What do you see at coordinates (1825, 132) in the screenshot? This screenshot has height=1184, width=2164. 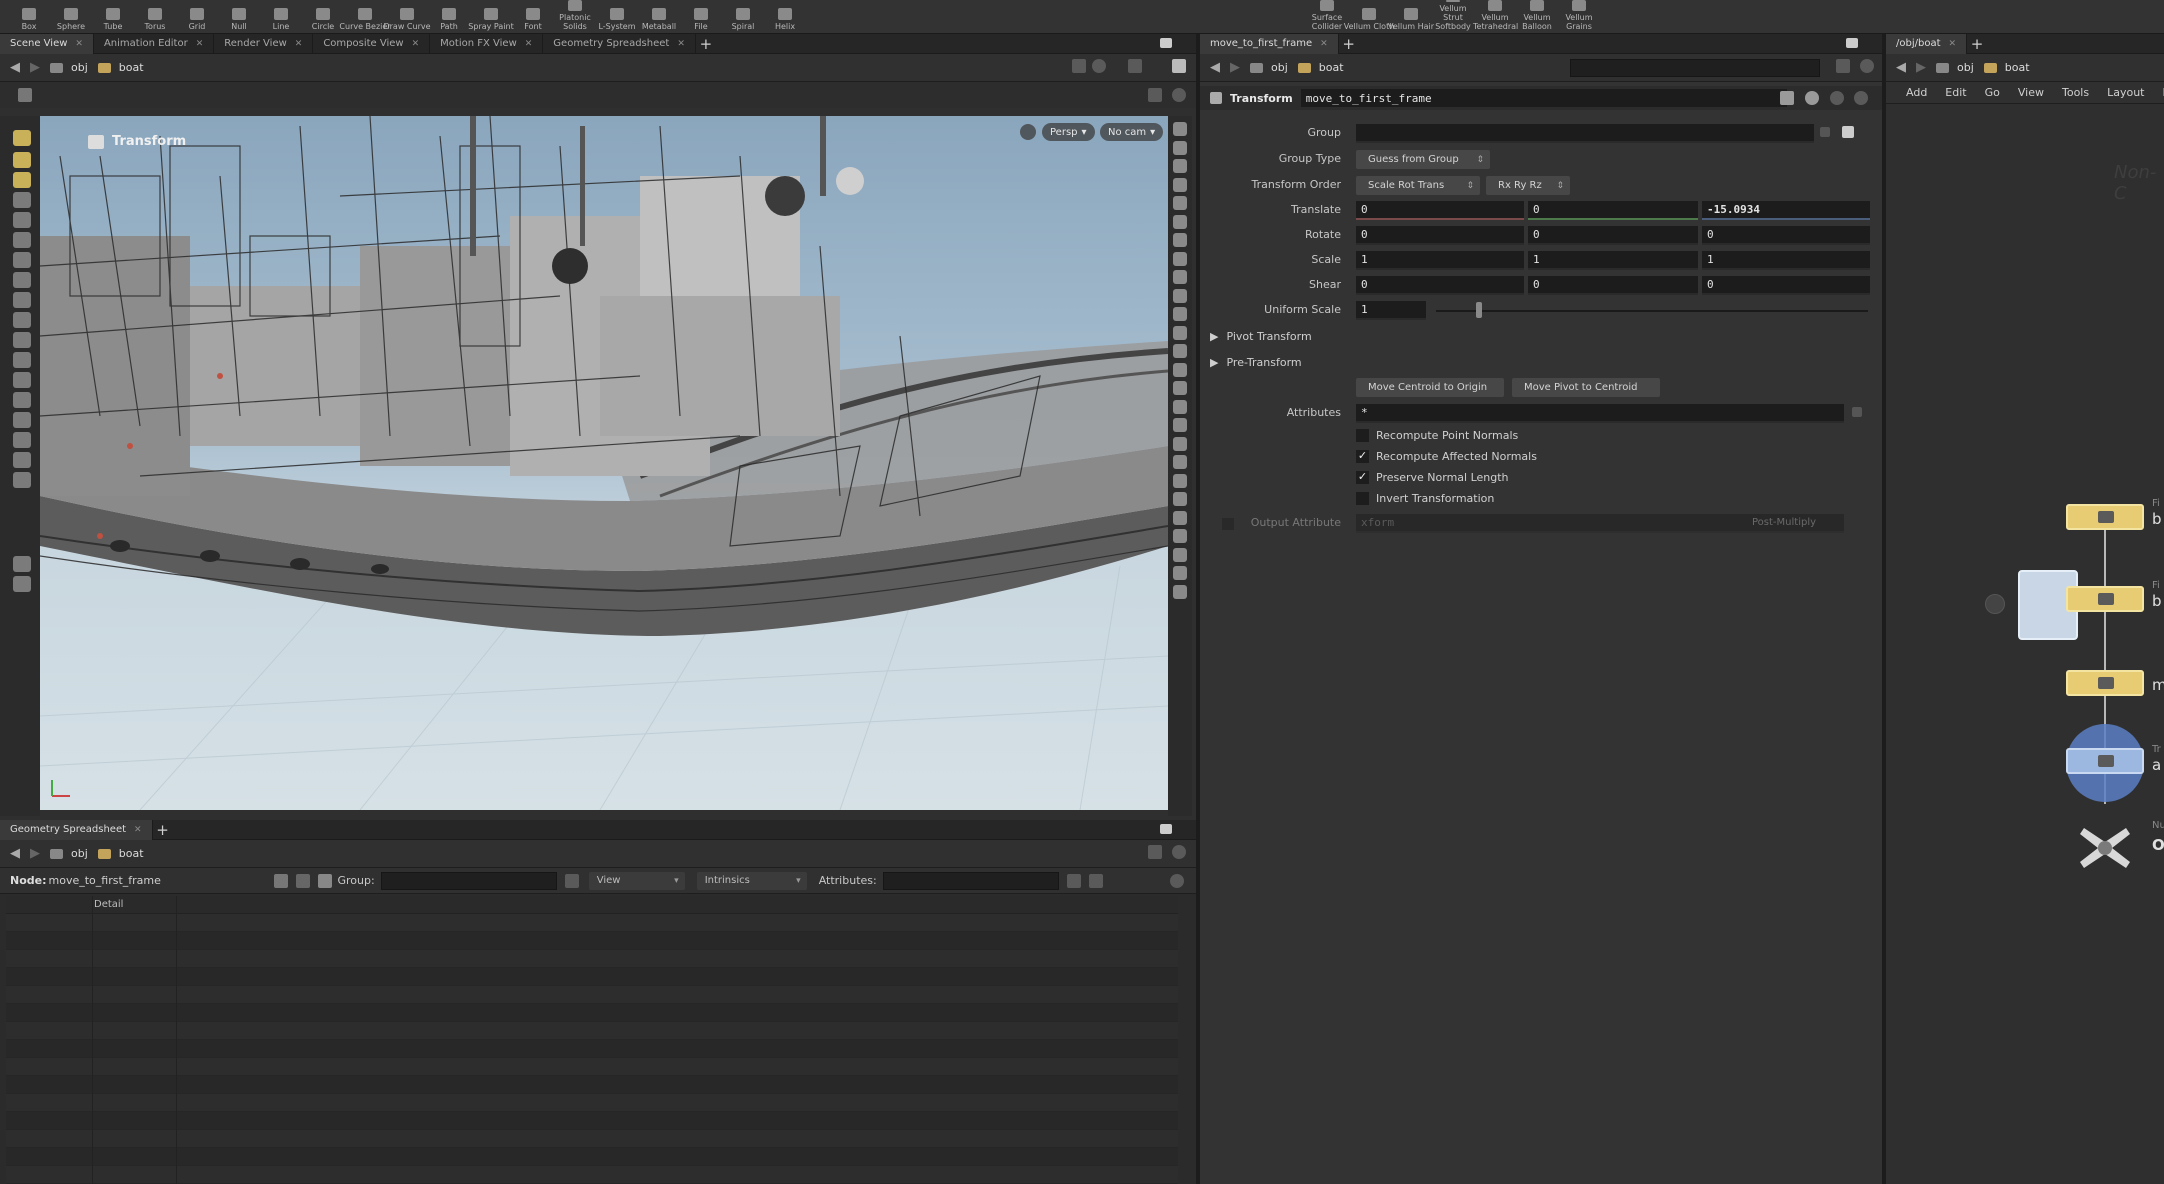 I see `chevron-down-icon` at bounding box center [1825, 132].